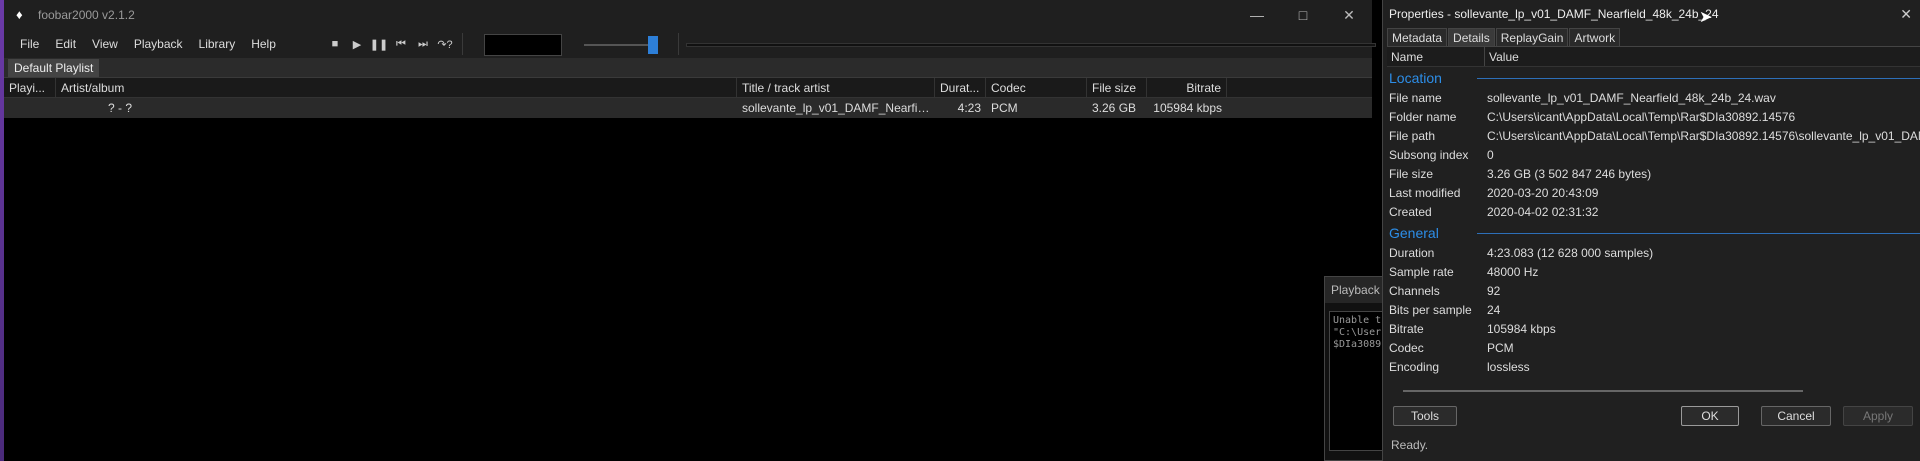 The height and width of the screenshot is (461, 1920). What do you see at coordinates (1410, 445) in the screenshot?
I see `status-text: Ready.` at bounding box center [1410, 445].